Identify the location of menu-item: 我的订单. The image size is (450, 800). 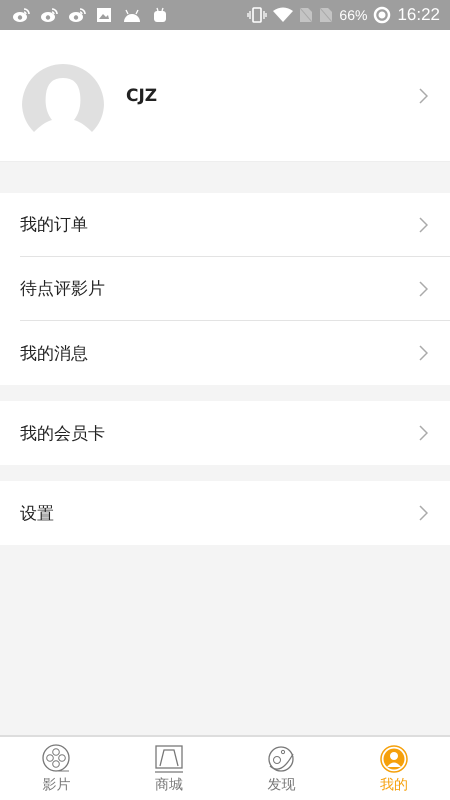
(235, 225).